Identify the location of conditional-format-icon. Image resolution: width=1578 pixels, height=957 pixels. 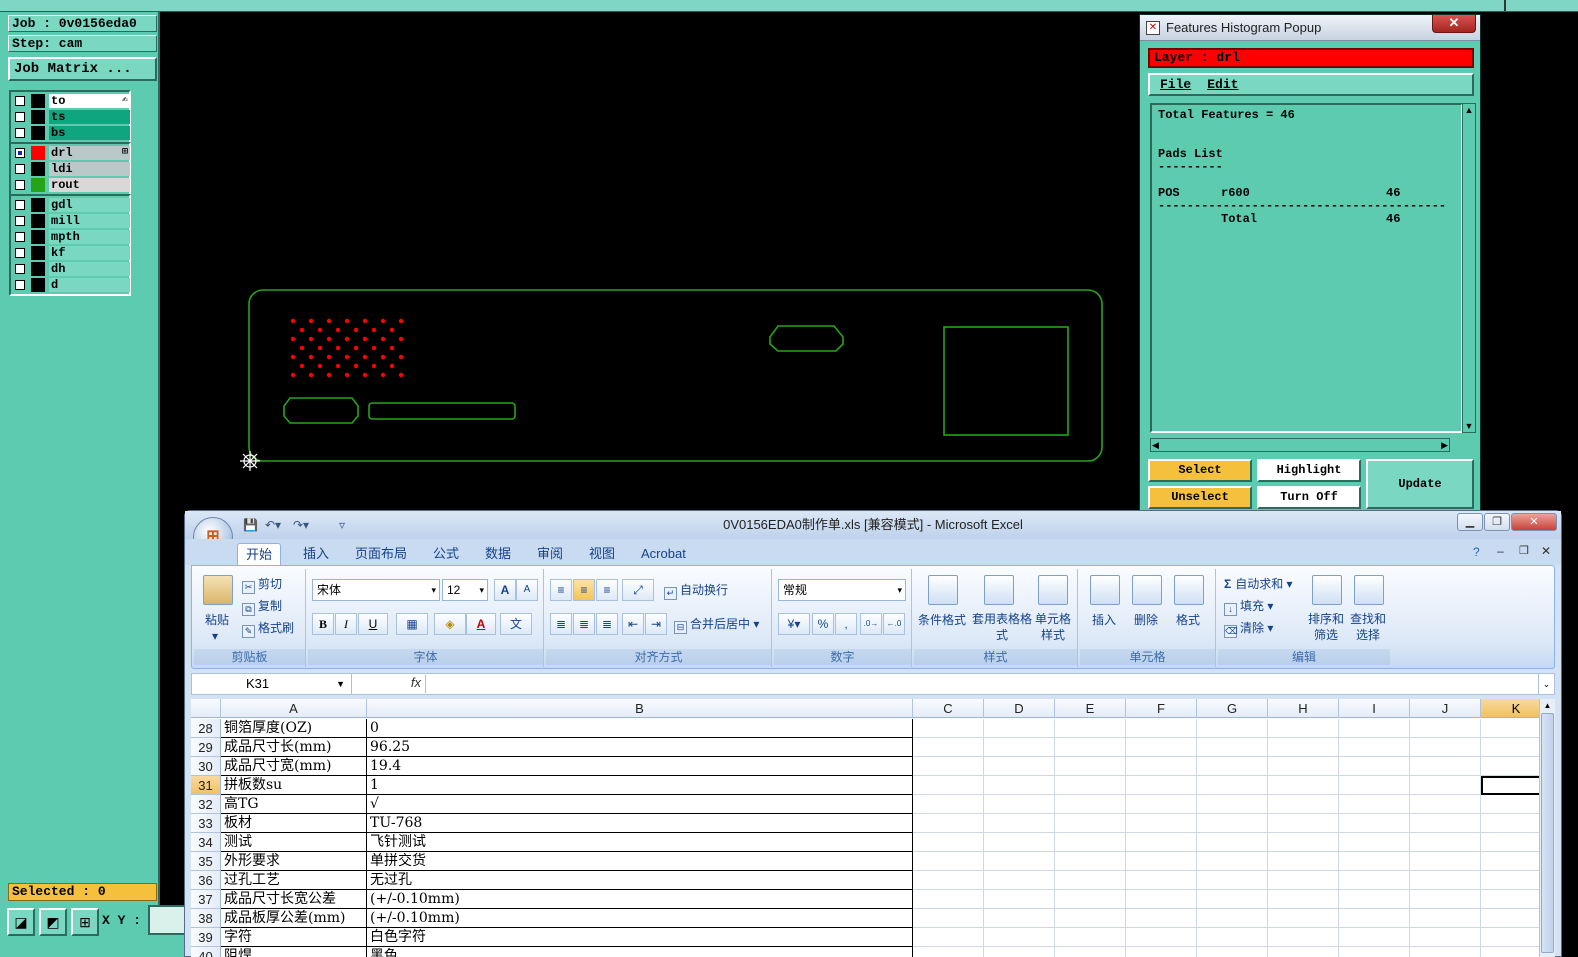
(943, 590).